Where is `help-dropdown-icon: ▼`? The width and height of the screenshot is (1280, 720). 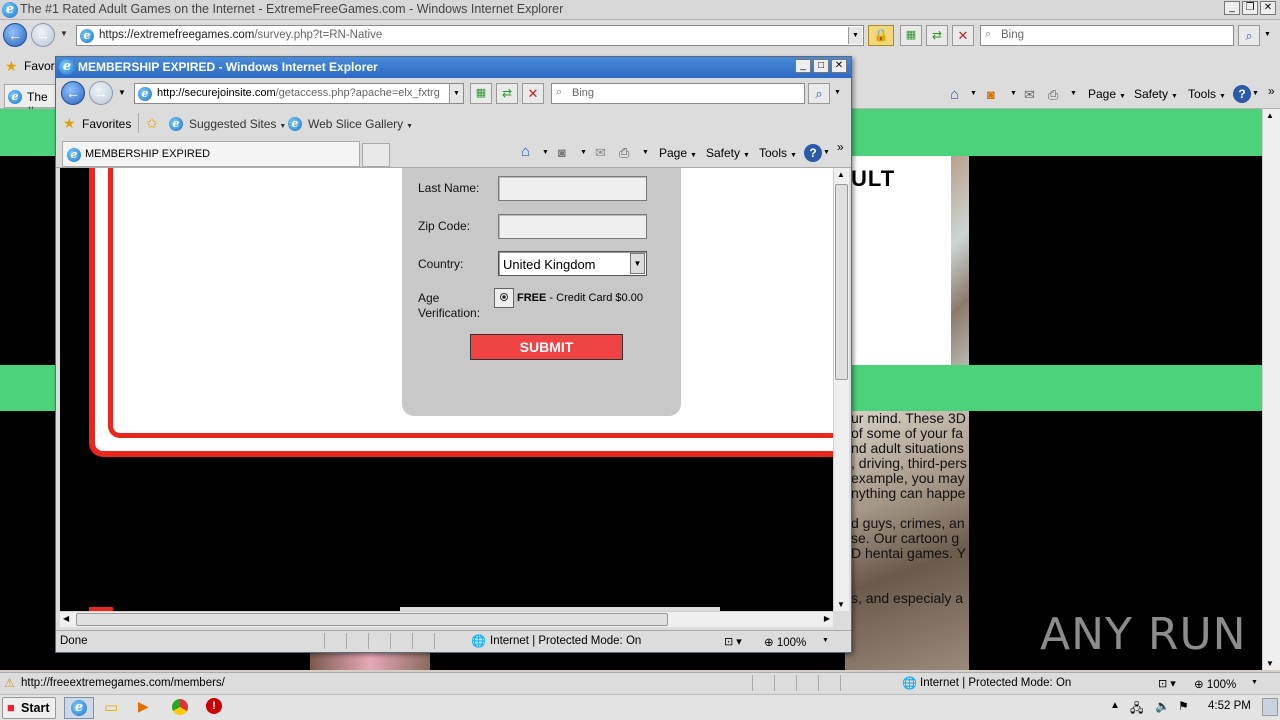 help-dropdown-icon: ▼ is located at coordinates (1255, 93).